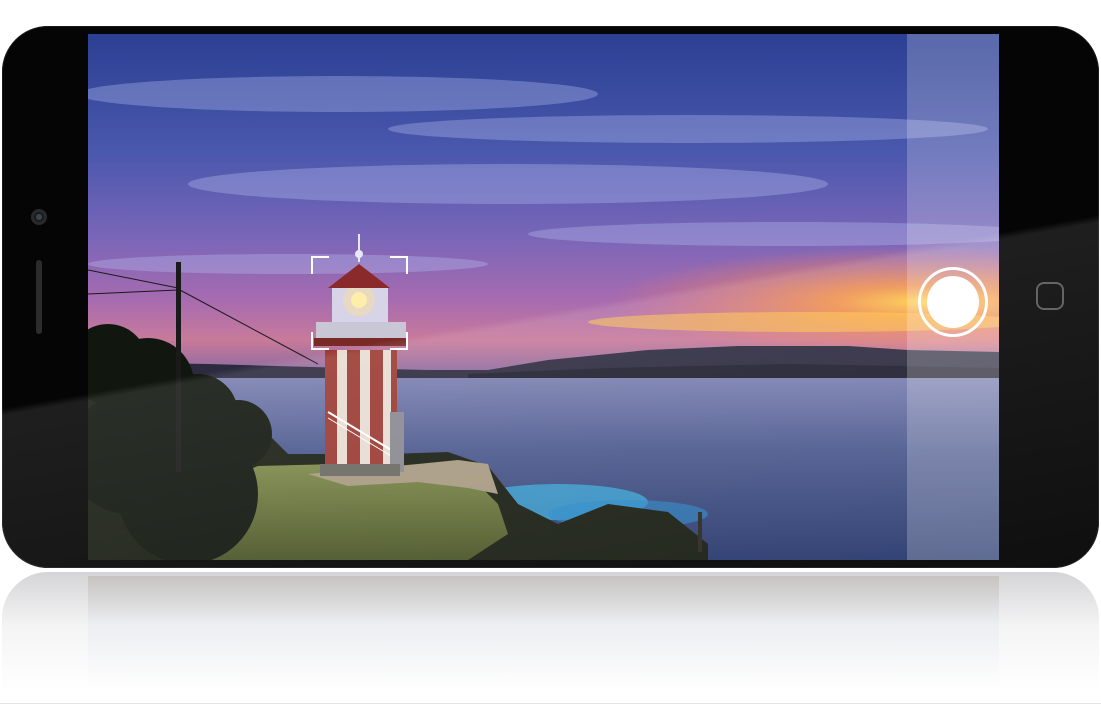 The image size is (1101, 710). I want to click on focus-corner-bottom-right, so click(399, 341).